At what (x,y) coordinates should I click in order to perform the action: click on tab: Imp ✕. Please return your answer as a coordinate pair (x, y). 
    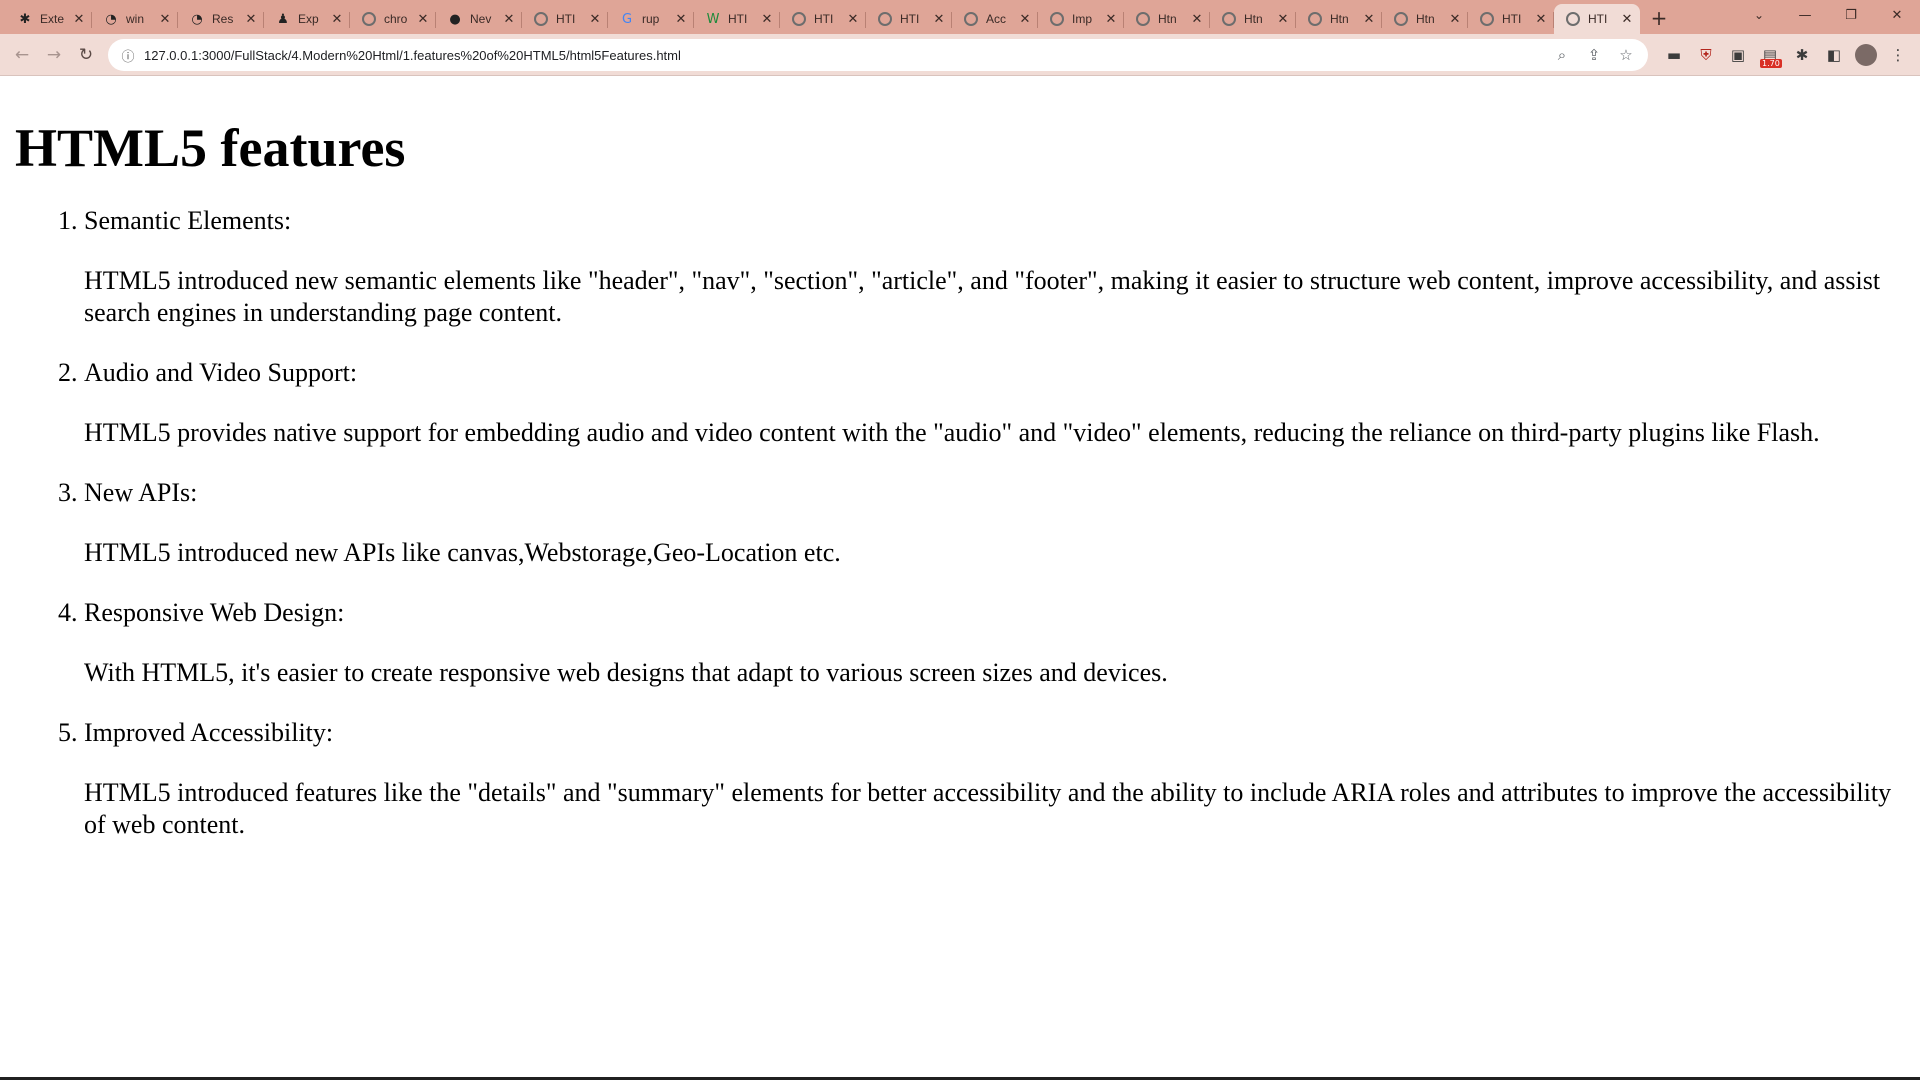
    Looking at the image, I should click on (1081, 19).